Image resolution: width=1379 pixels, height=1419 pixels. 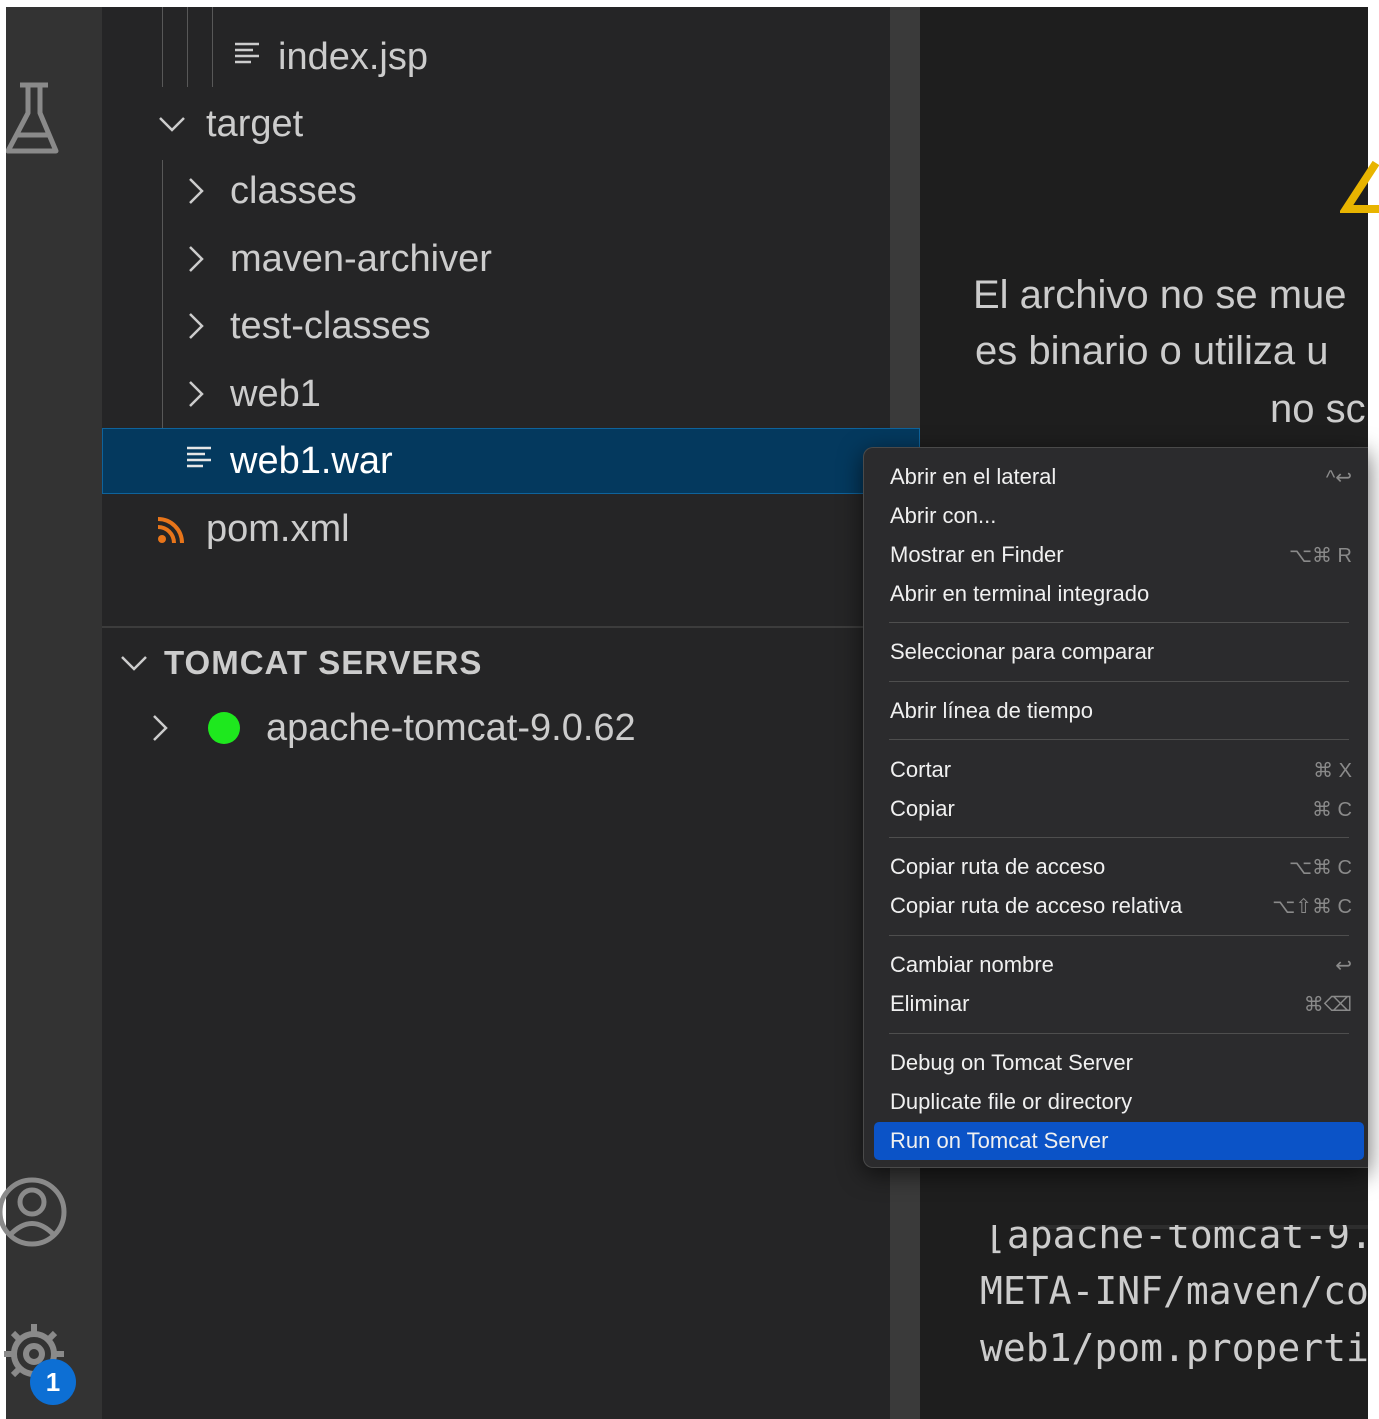 I want to click on menu-item-label: Cortar, so click(x=921, y=769).